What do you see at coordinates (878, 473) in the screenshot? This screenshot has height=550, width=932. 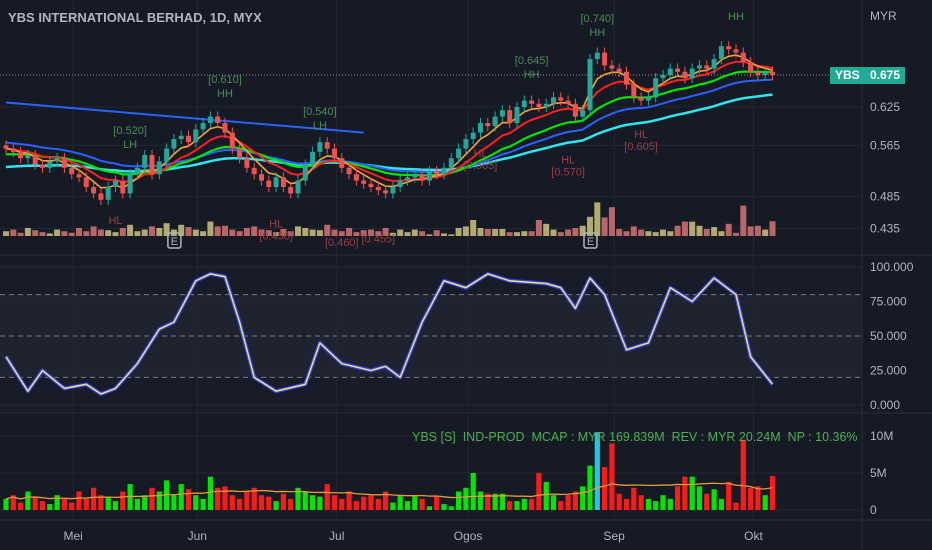 I see `volume-tick-label: 5M` at bounding box center [878, 473].